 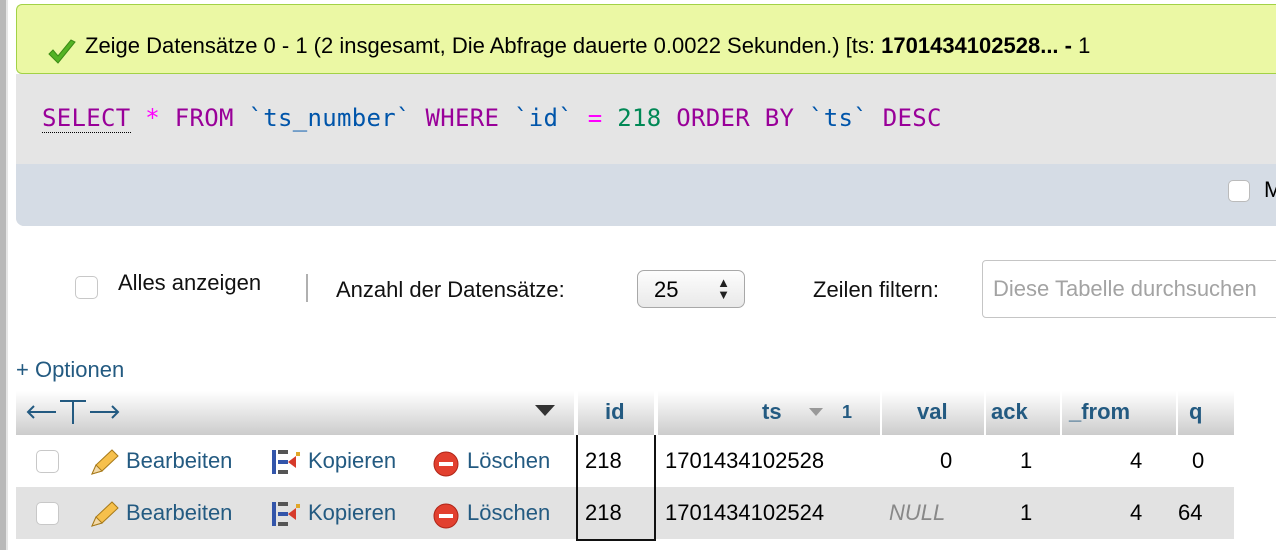 I want to click on sql-value: 218, so click(x=639, y=118).